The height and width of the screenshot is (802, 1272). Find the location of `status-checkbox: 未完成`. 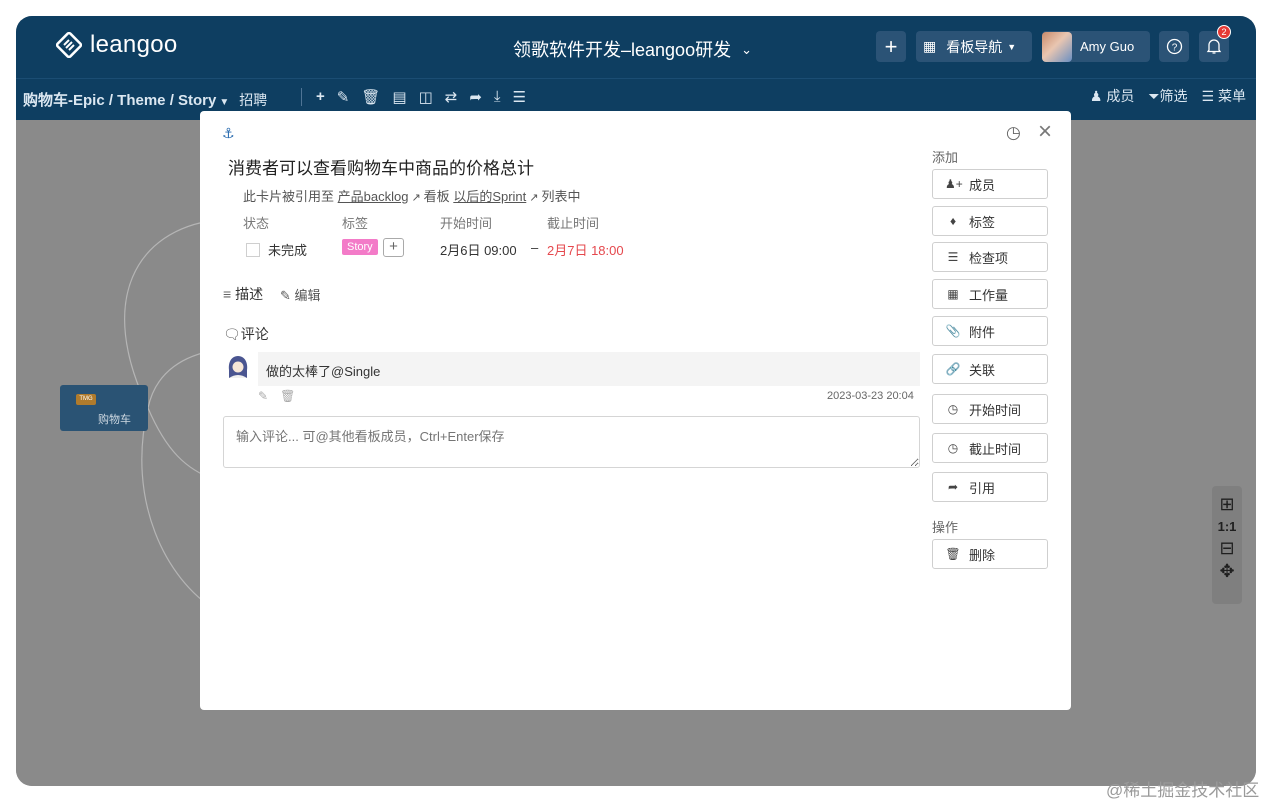

status-checkbox: 未完成 is located at coordinates (276, 249).